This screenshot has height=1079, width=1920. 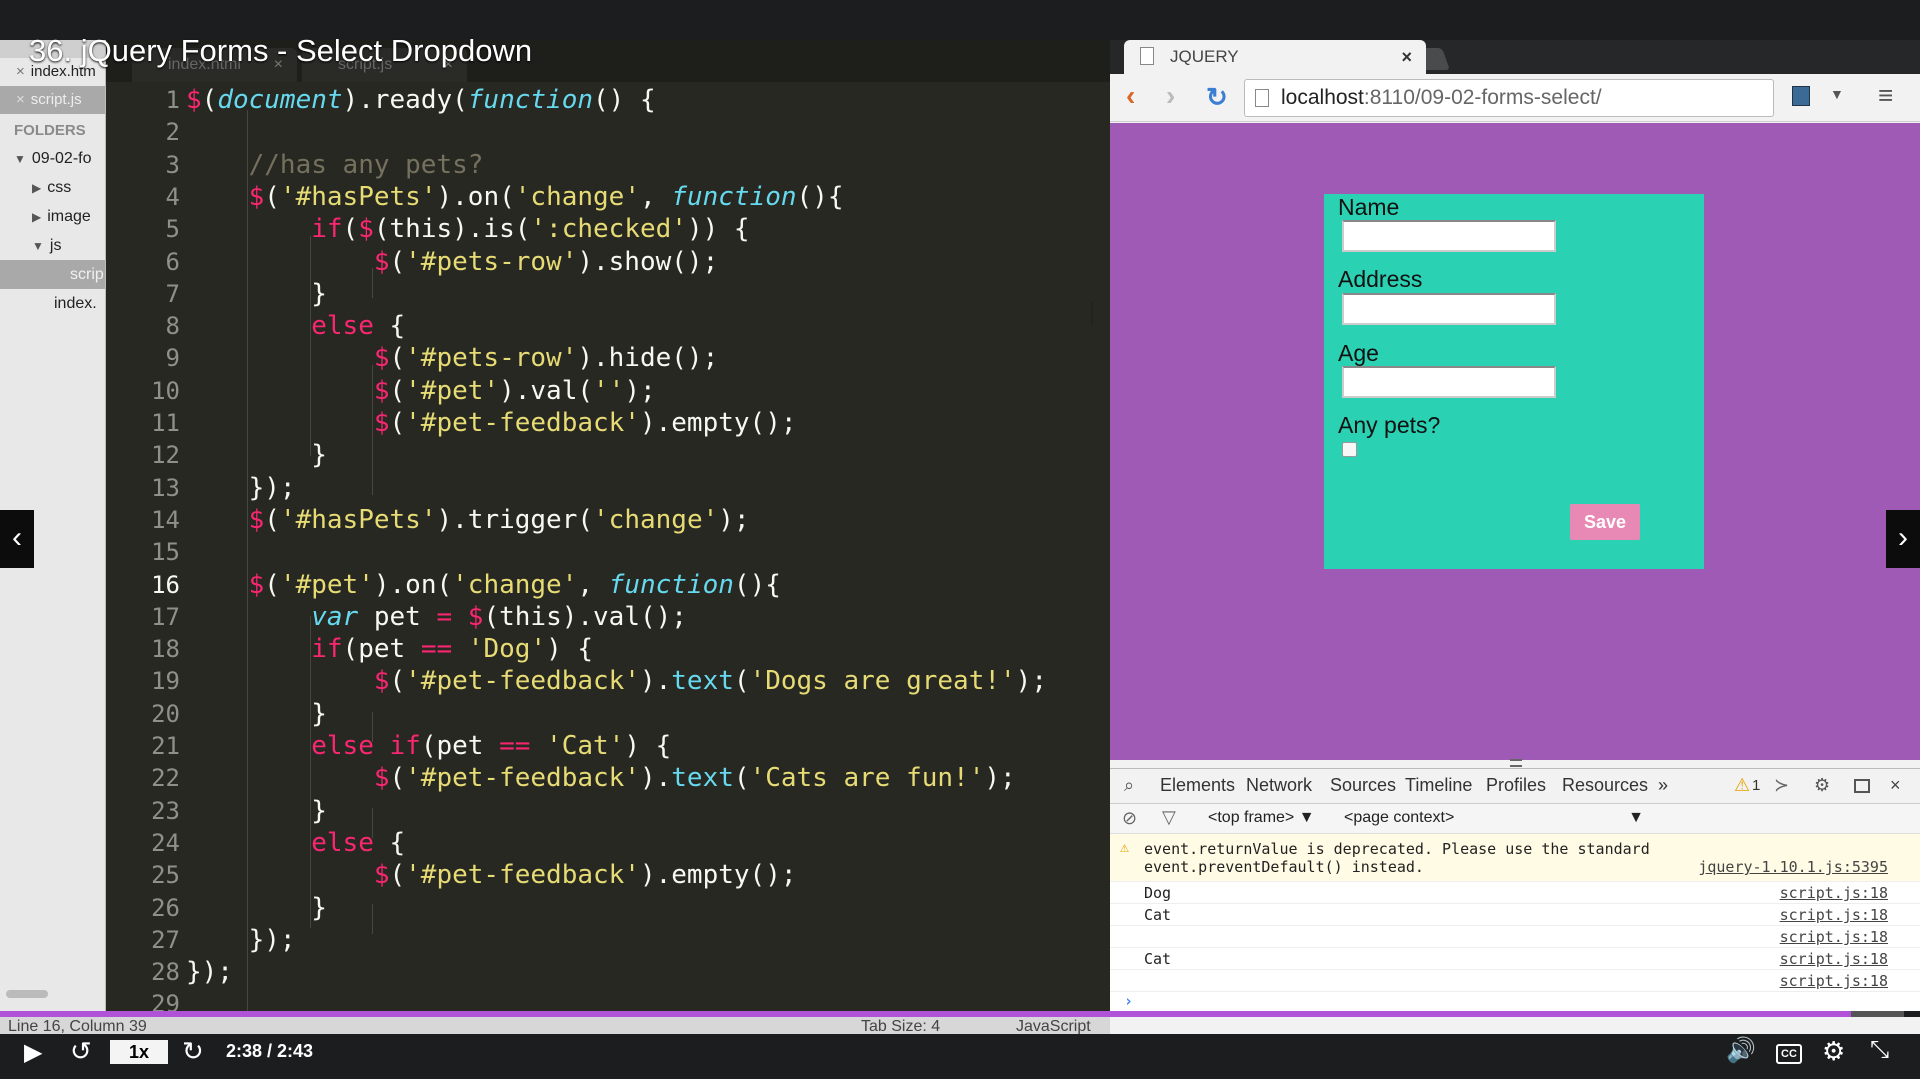 What do you see at coordinates (1275, 57) in the screenshot?
I see `browser-tab: JQUERY ×` at bounding box center [1275, 57].